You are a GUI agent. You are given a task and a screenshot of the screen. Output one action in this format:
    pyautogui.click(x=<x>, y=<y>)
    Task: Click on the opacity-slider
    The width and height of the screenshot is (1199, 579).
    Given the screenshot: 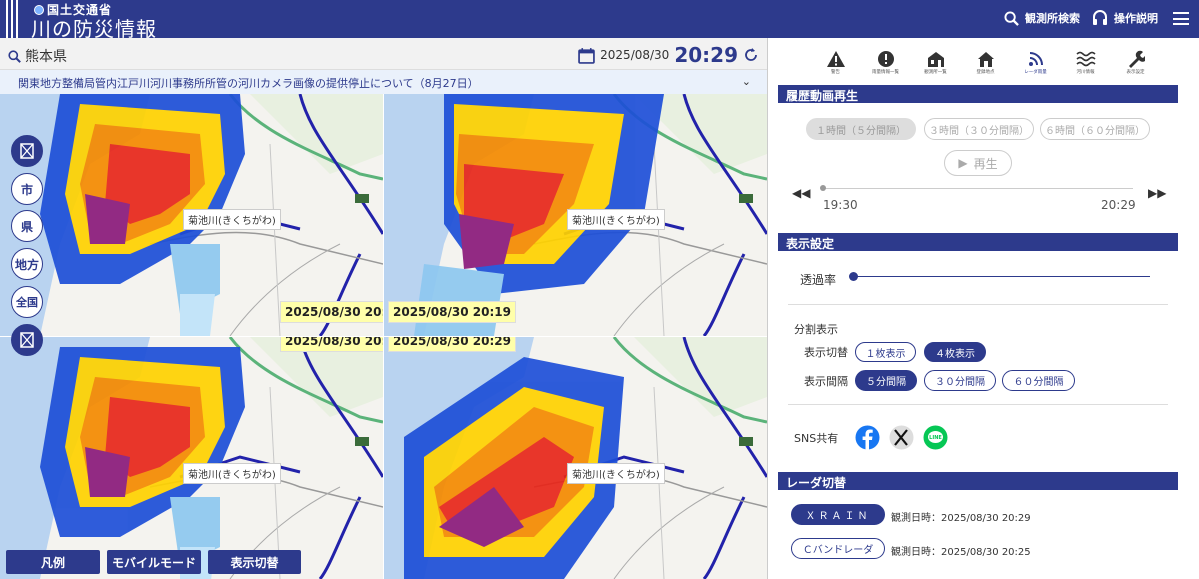 What is the action you would take?
    pyautogui.click(x=1002, y=276)
    